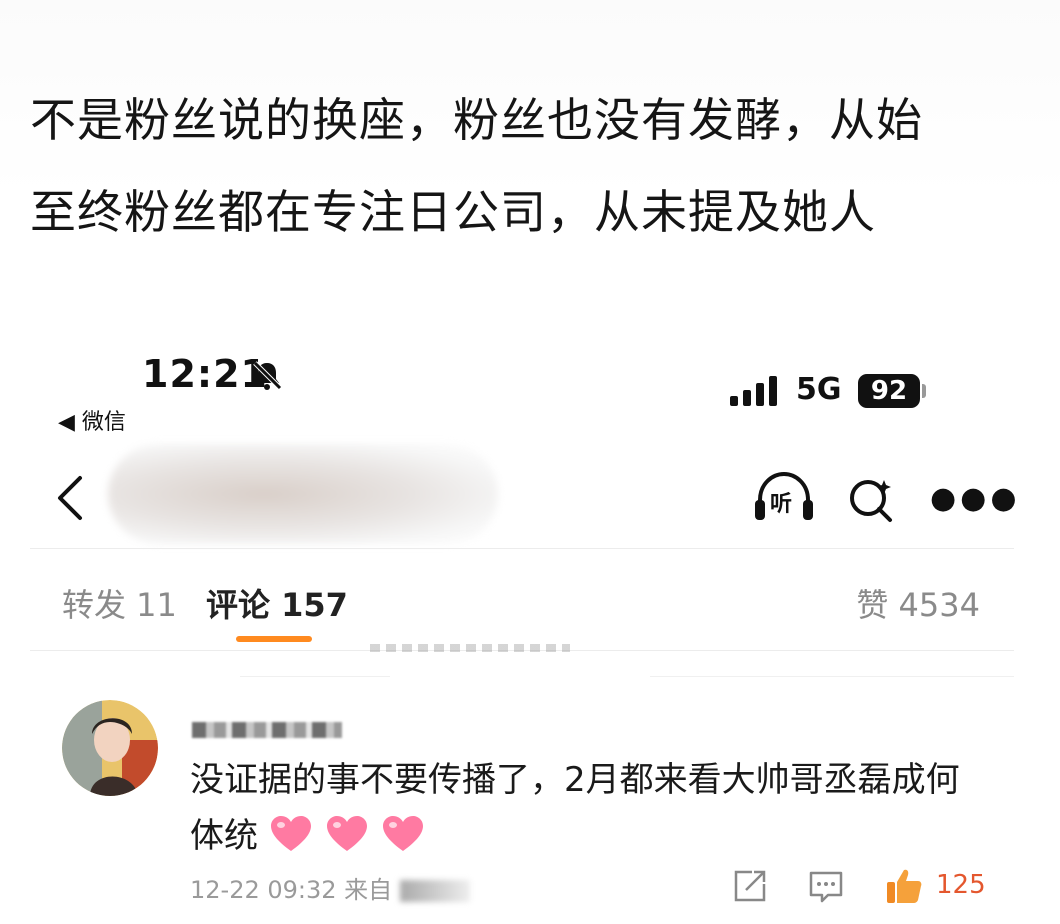 The height and width of the screenshot is (924, 1060). Describe the element at coordinates (434, 891) in the screenshot. I see `source-blurred` at that location.